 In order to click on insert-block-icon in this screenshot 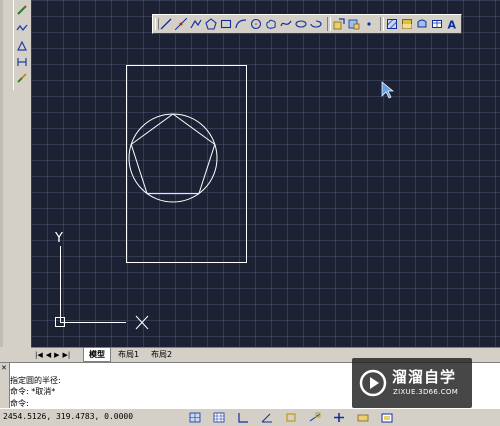, I will do `click(339, 24)`.